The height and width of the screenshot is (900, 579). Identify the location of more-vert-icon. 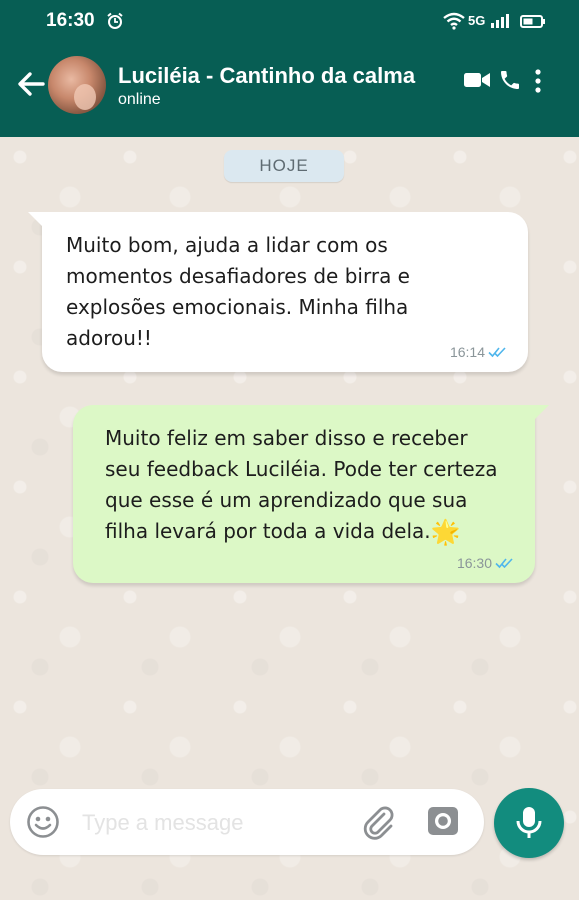
(538, 81).